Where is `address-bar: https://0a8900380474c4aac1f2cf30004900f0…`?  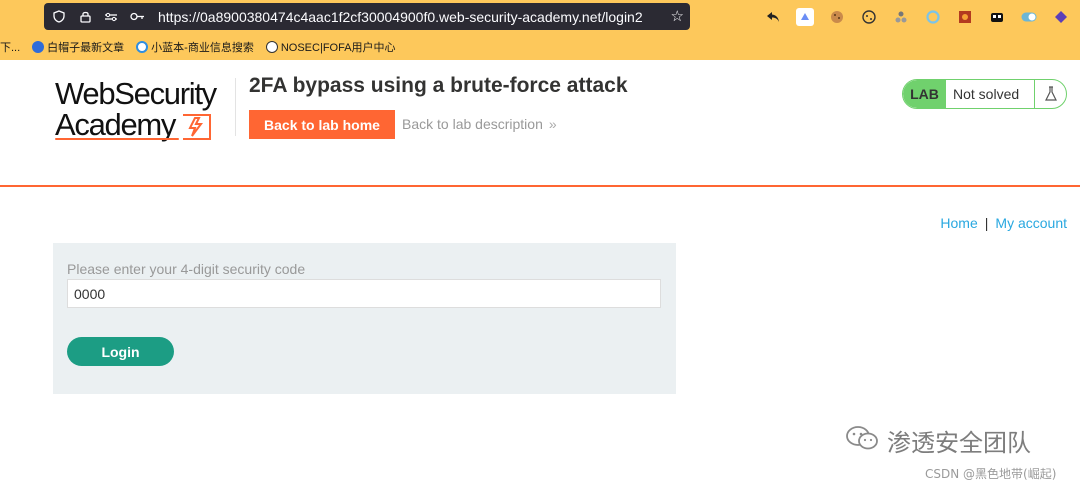
address-bar: https://0a8900380474c4aac1f2cf30004900f0… is located at coordinates (367, 16).